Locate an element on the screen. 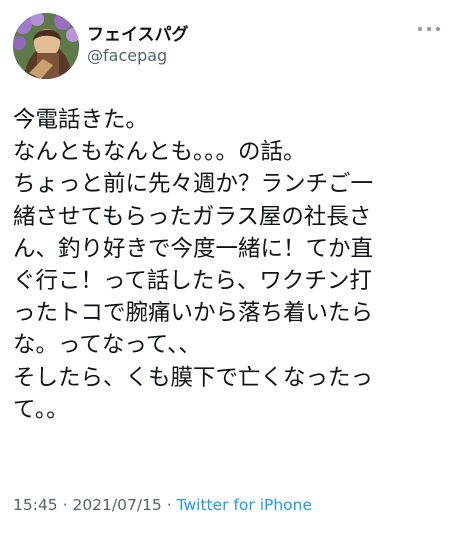  tweet-meta: 15:45 · 2021/07/15 · Twitter for iPhone is located at coordinates (162, 505).